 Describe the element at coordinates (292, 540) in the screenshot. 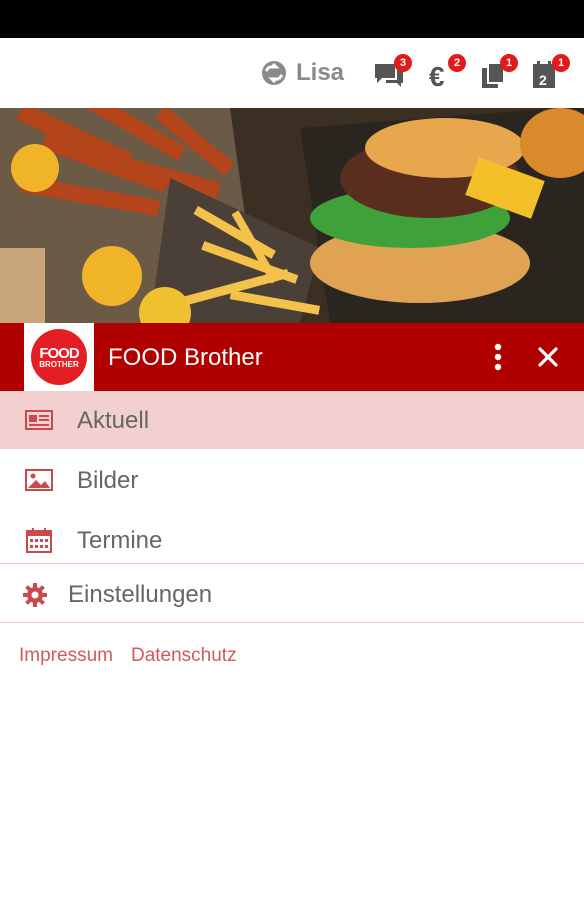

I see `menu-item-termine: Termine` at that location.